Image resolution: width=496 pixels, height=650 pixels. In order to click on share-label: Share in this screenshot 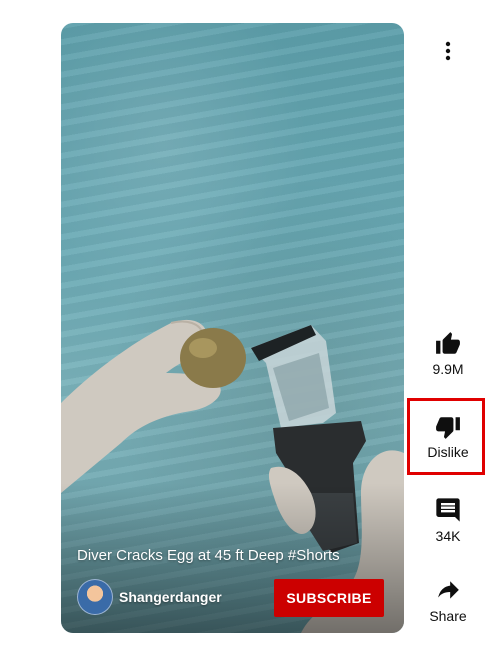, I will do `click(448, 616)`.